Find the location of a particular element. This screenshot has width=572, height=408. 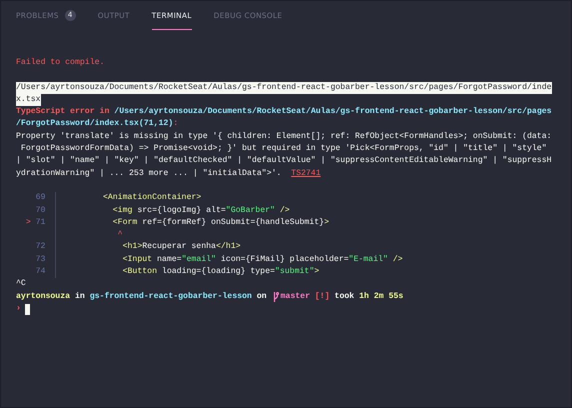

line-number: 73 is located at coordinates (41, 259).